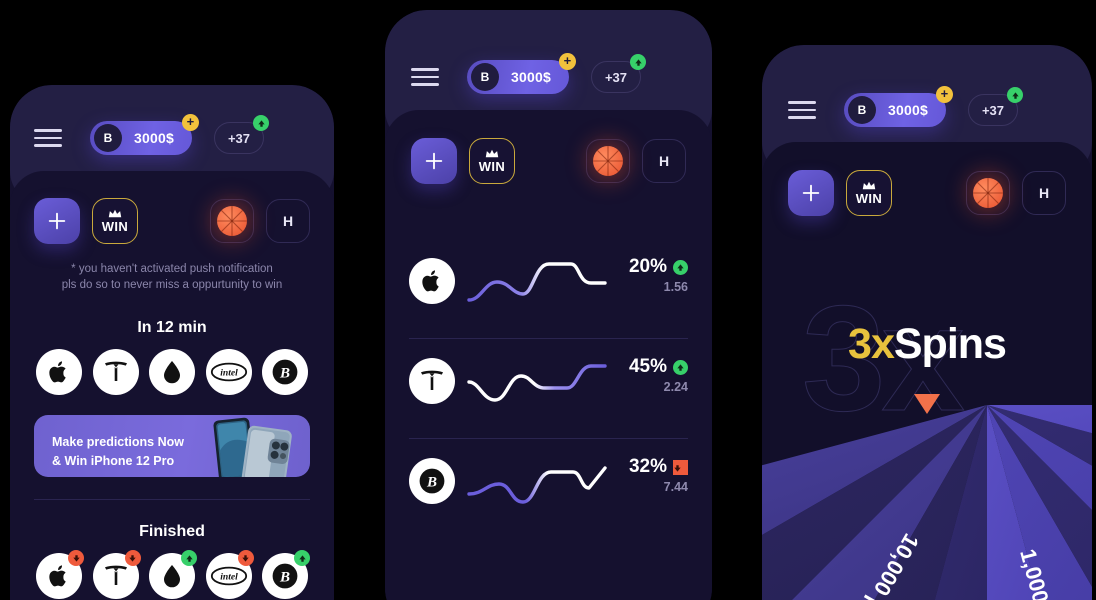  I want to click on phone2-topbar: B 3000$ + +37, so click(548, 73).